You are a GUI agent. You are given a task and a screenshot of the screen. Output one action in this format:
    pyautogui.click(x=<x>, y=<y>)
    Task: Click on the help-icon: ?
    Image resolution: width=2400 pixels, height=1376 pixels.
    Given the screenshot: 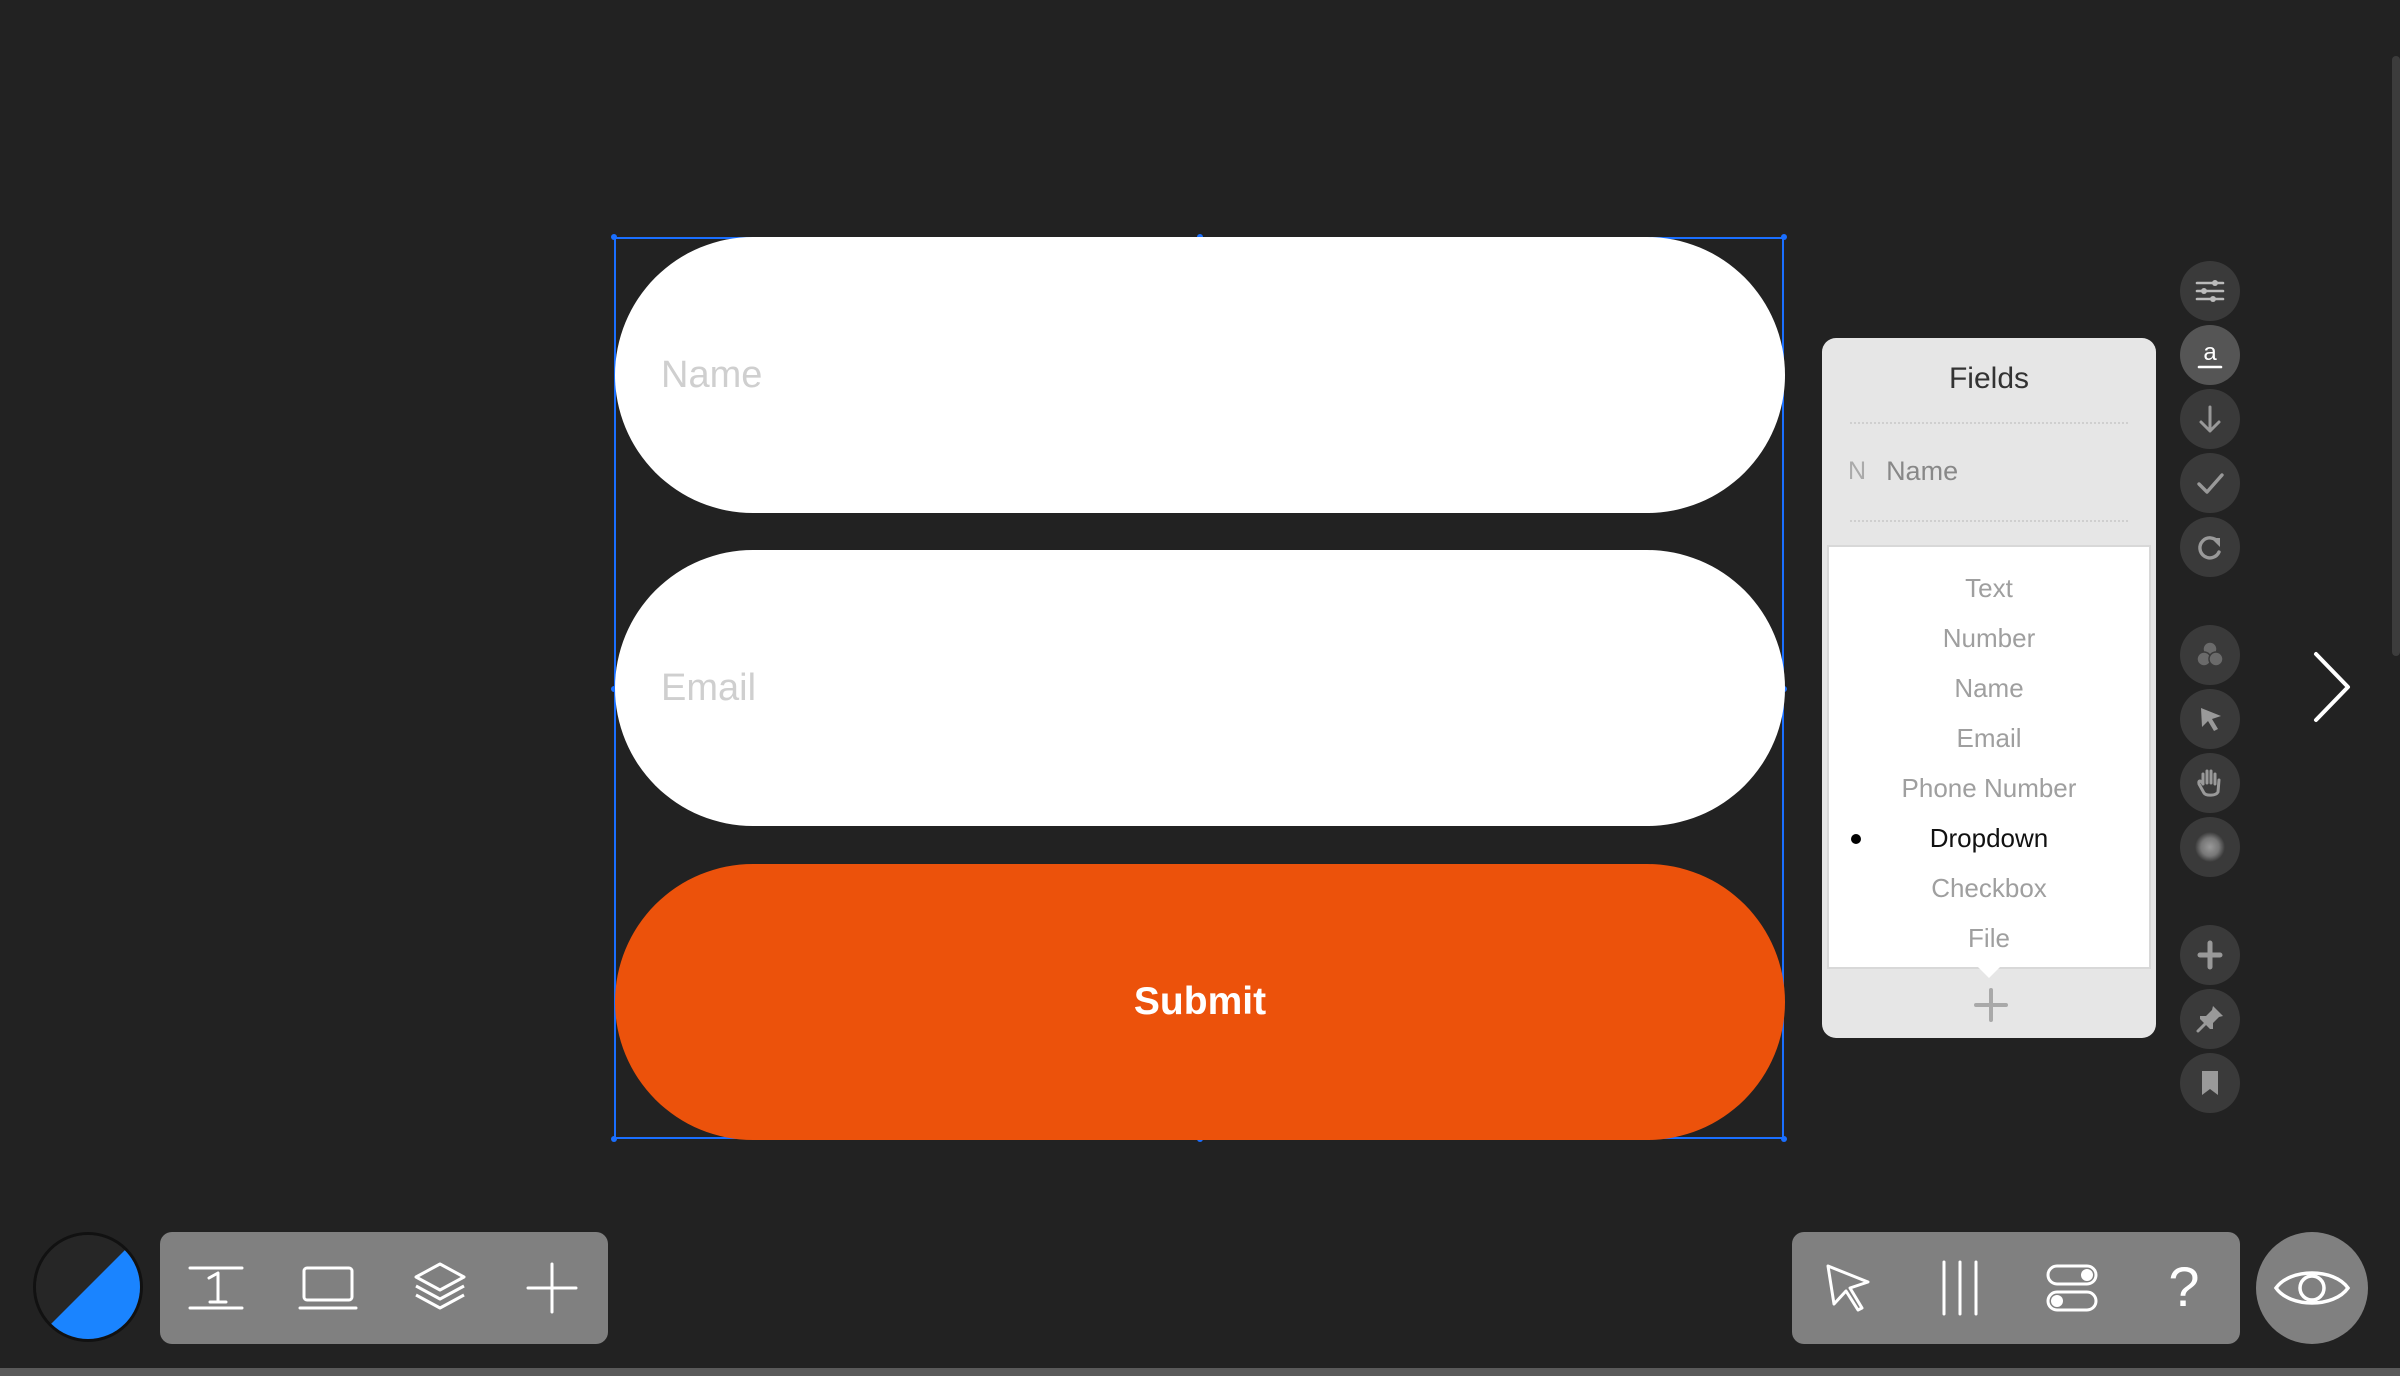 What is the action you would take?
    pyautogui.click(x=2183, y=1288)
    